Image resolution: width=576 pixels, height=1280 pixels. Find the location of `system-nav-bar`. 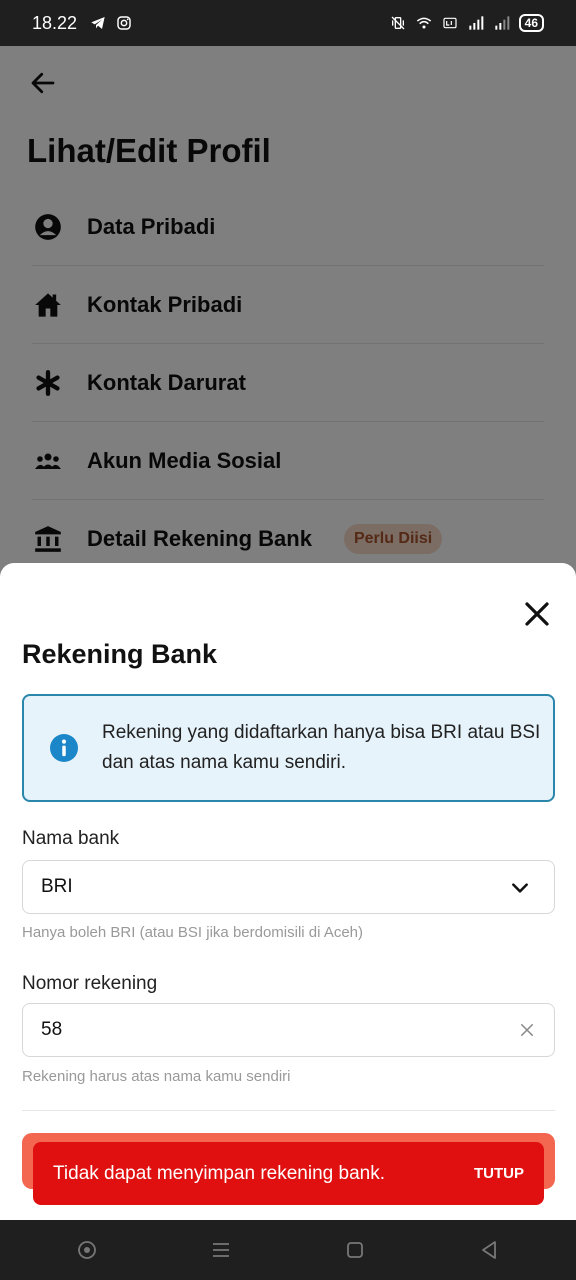

system-nav-bar is located at coordinates (288, 1250).